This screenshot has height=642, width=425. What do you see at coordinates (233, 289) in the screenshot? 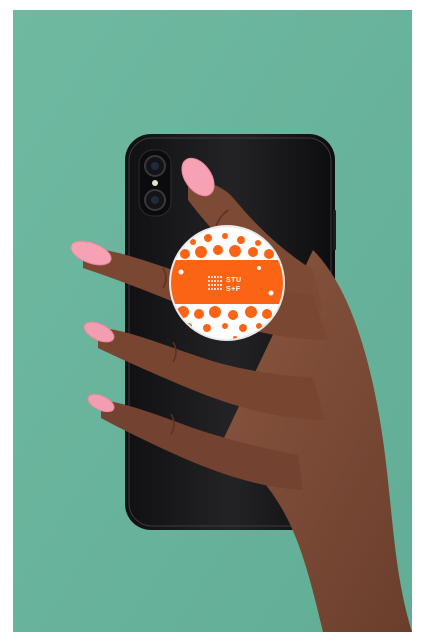
I see `brand-line-2: S+F` at bounding box center [233, 289].